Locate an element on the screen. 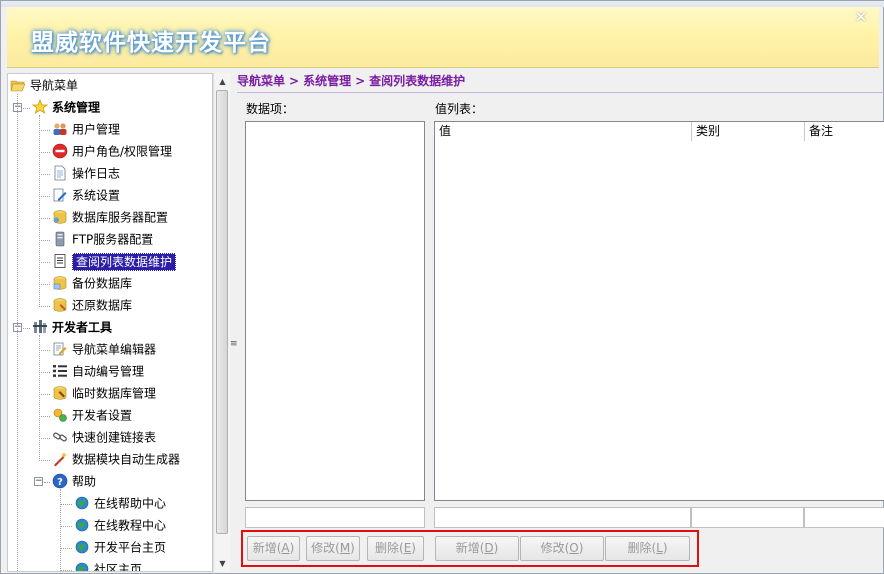  no-entry-icon is located at coordinates (60, 151).